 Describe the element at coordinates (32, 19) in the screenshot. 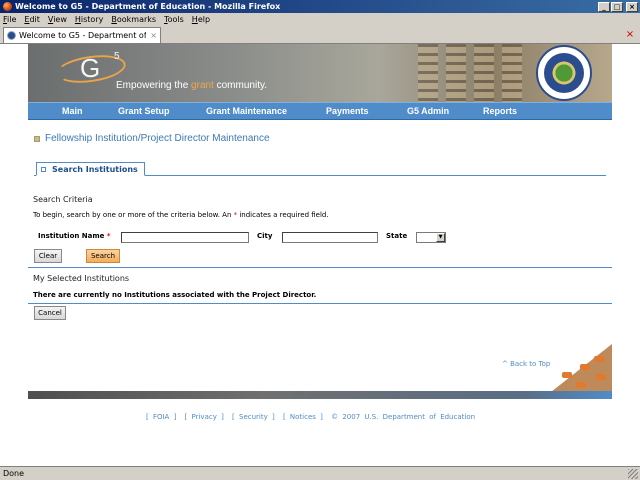

I see `menu-edit: Edit` at that location.